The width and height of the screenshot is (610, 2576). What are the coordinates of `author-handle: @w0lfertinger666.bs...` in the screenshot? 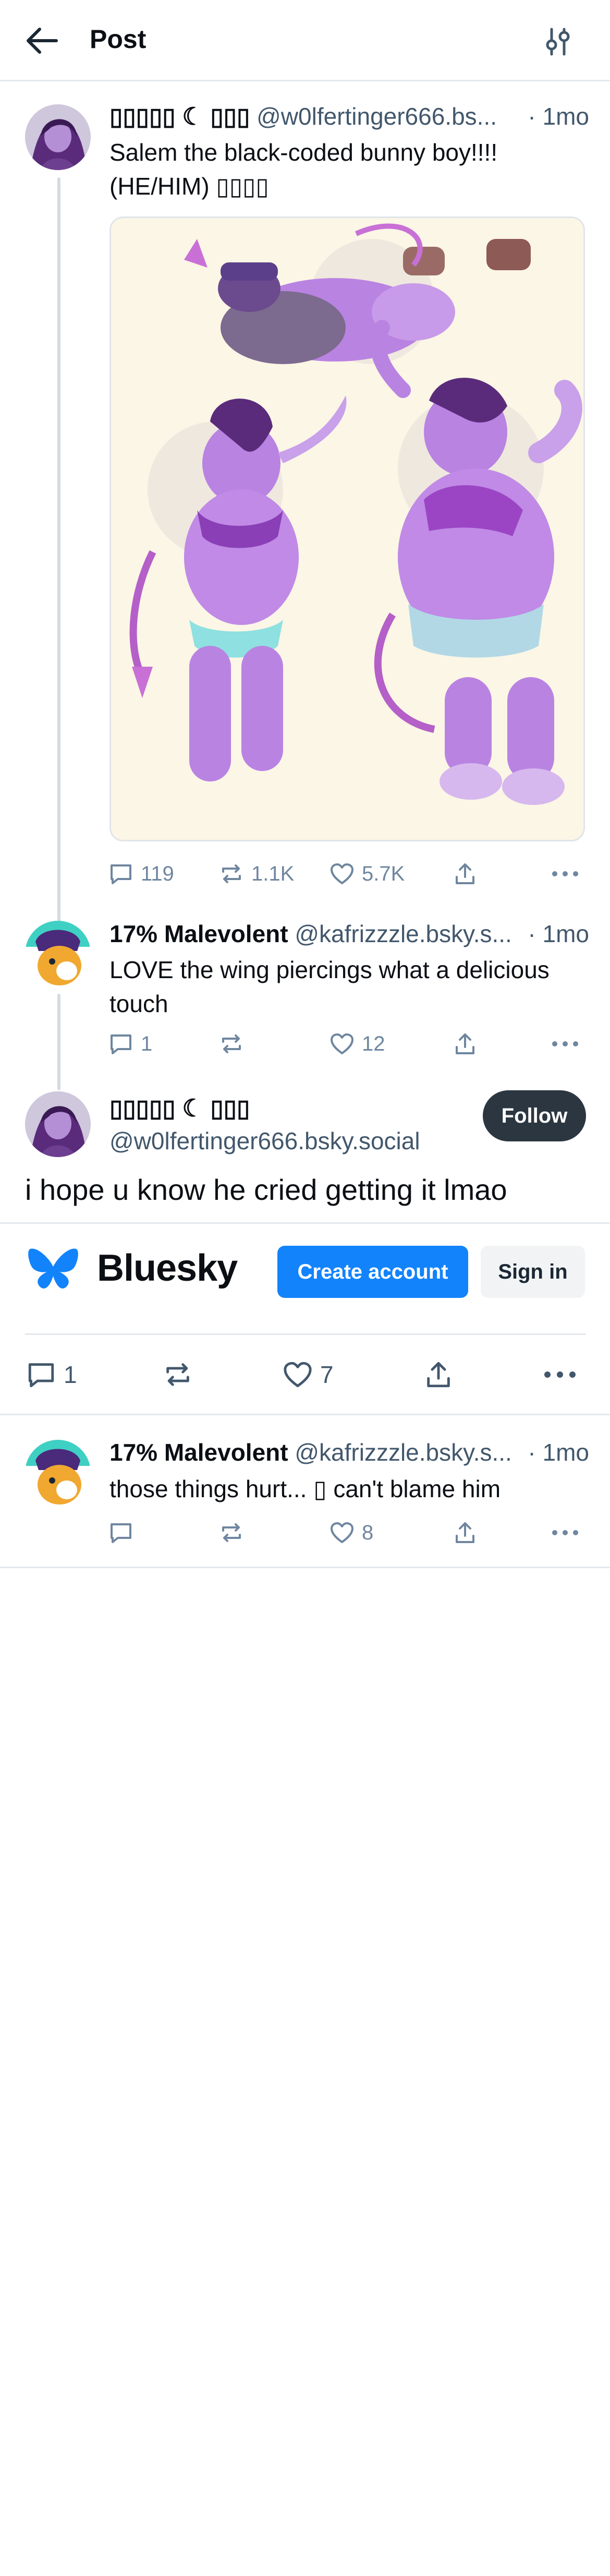 It's located at (377, 116).